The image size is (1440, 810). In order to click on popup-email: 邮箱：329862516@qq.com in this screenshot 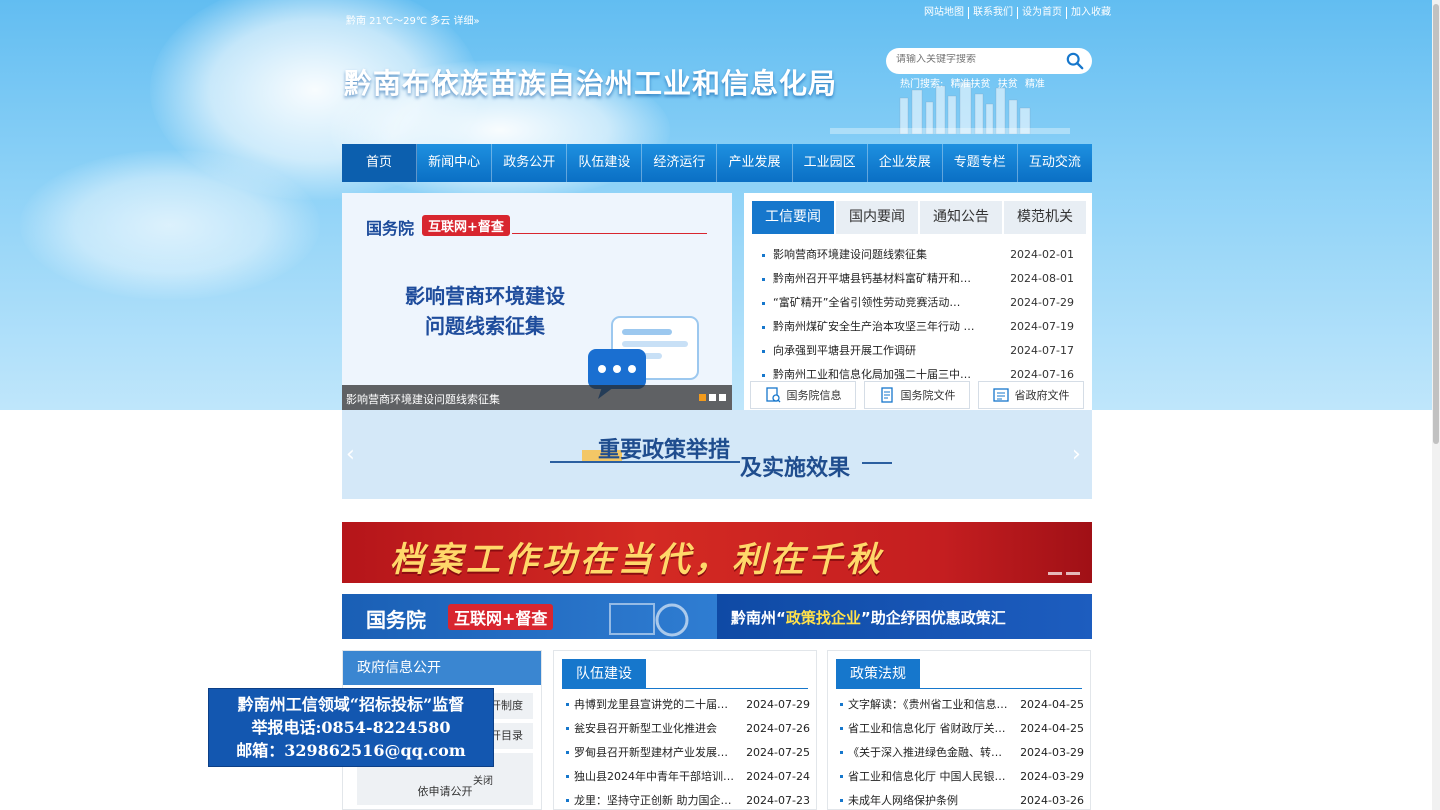, I will do `click(351, 750)`.